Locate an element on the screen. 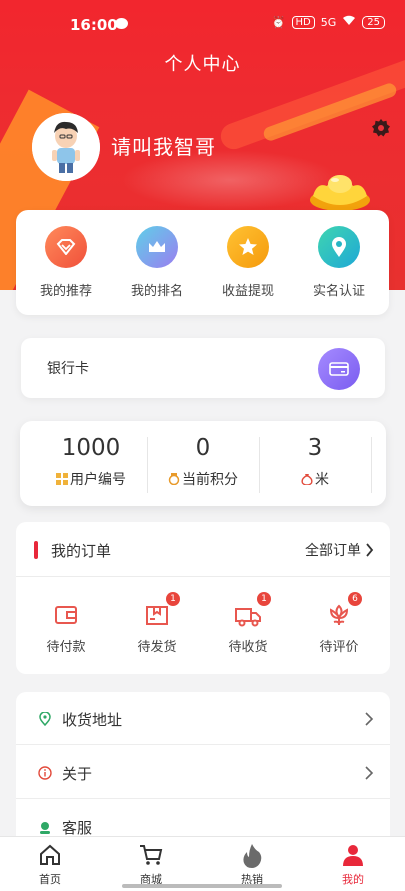 The width and height of the screenshot is (405, 891). order-pending-receipt: 1 待收货 is located at coordinates (248, 623).